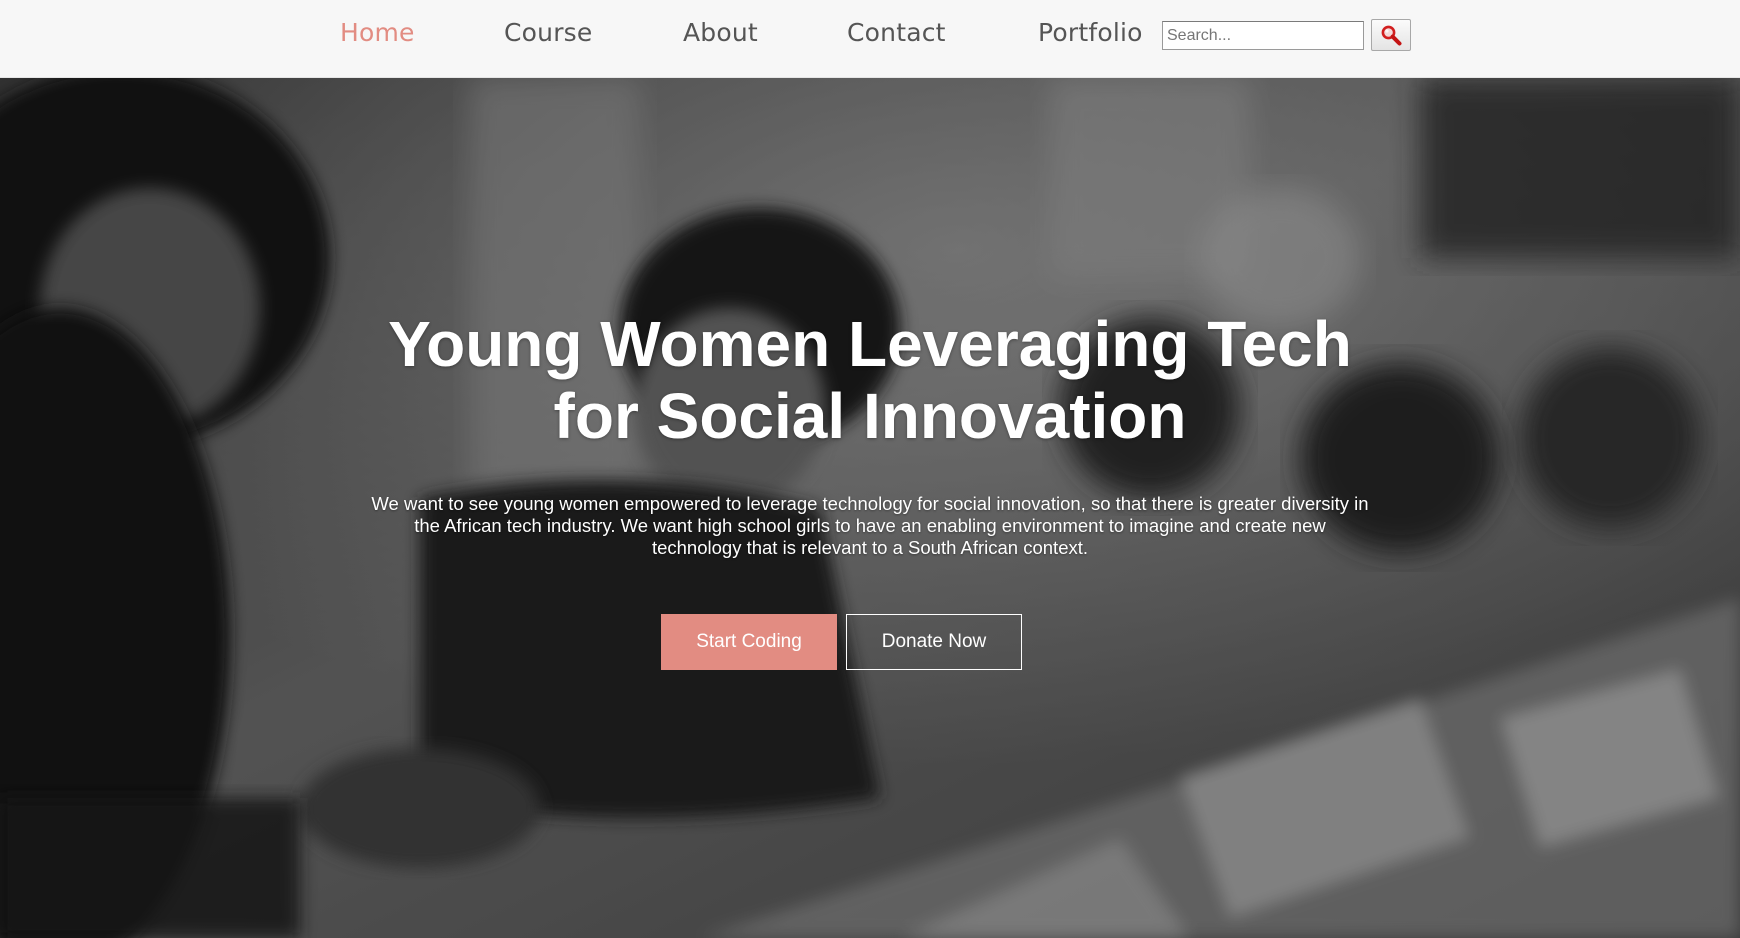 This screenshot has width=1740, height=938. Describe the element at coordinates (1263, 35) in the screenshot. I see `search-input` at that location.